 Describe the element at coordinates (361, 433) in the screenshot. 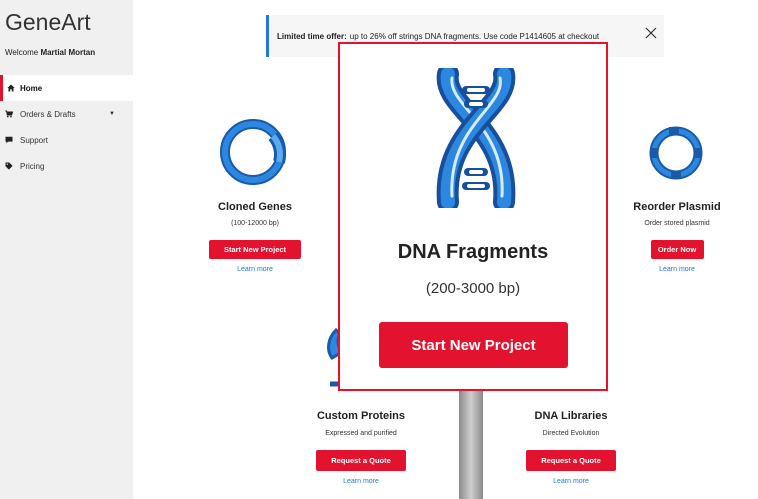

I see `card-subtitle: Expressed and purified` at that location.